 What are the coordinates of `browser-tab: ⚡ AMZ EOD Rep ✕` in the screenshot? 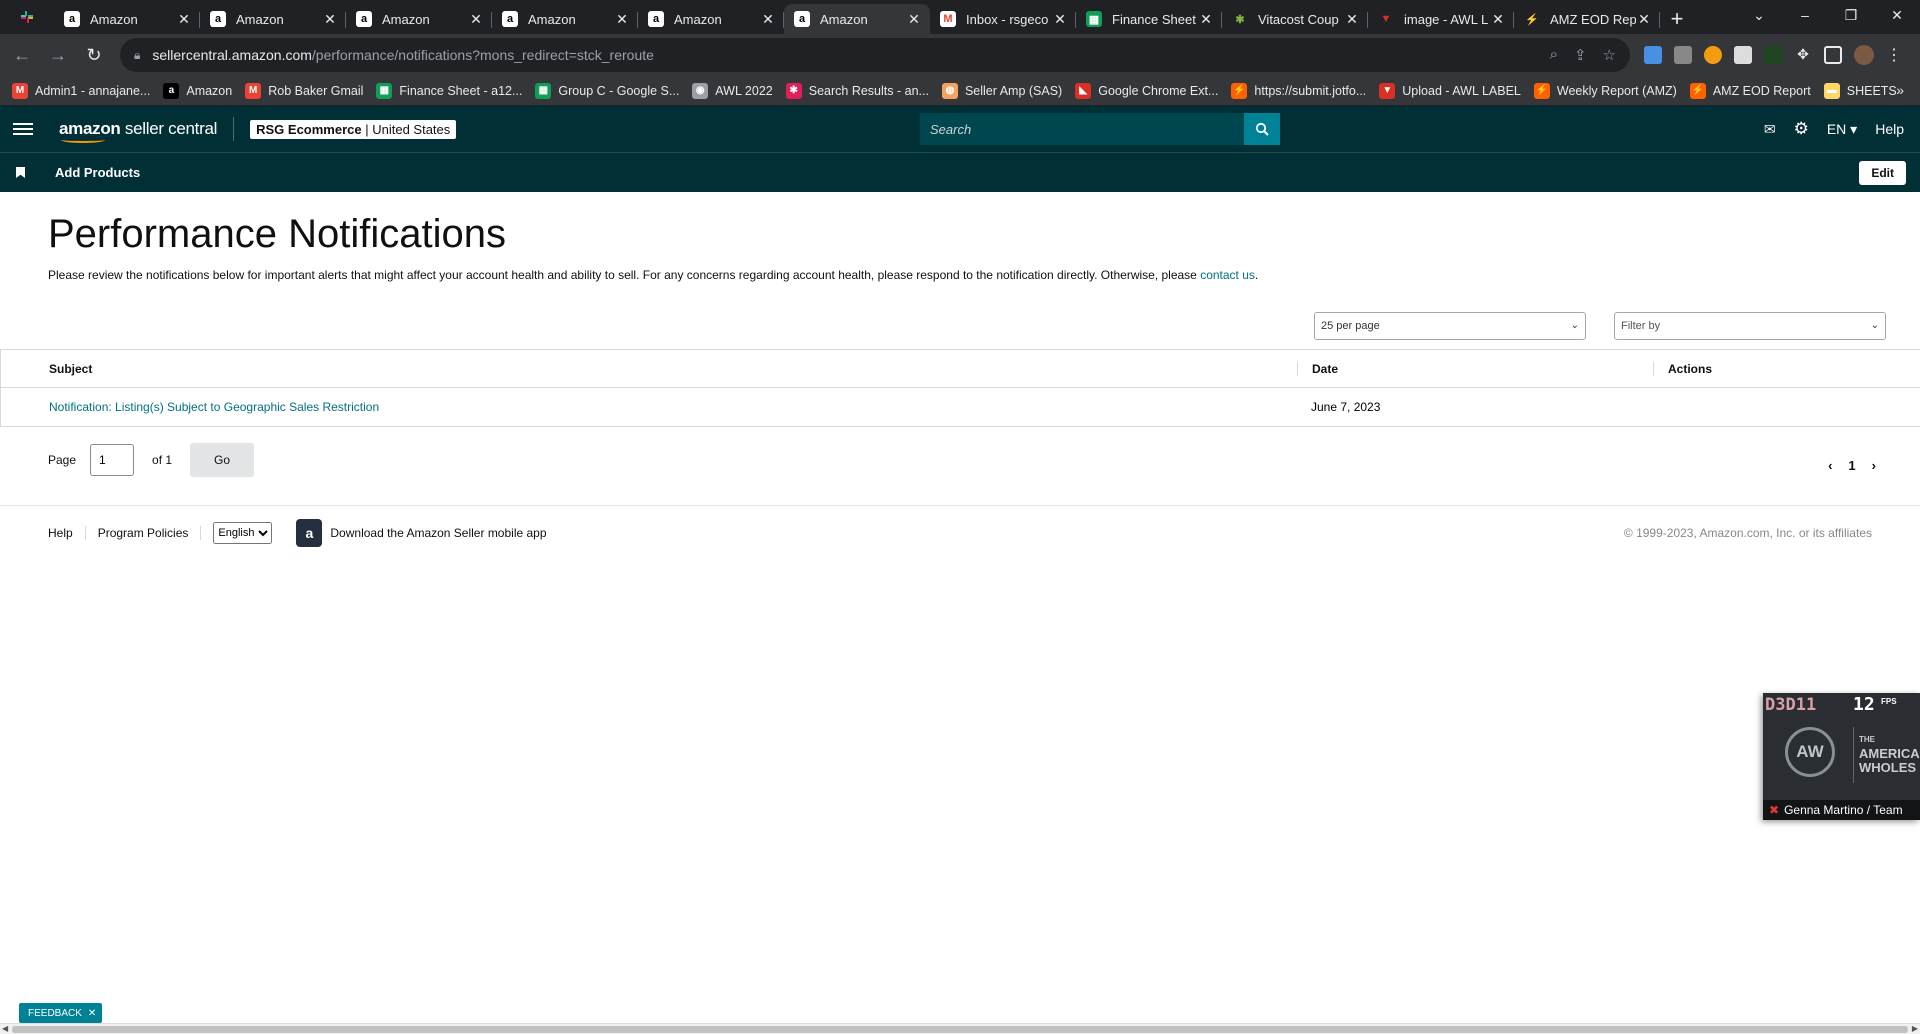 It's located at (1587, 19).